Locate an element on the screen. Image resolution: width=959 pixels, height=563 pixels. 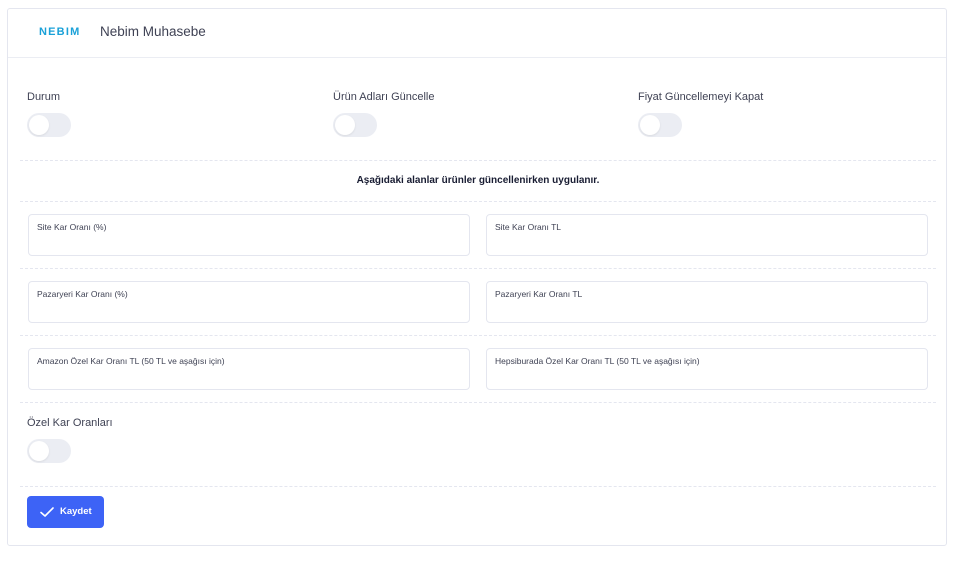
amazon-special-margin-input is located at coordinates (249, 378).